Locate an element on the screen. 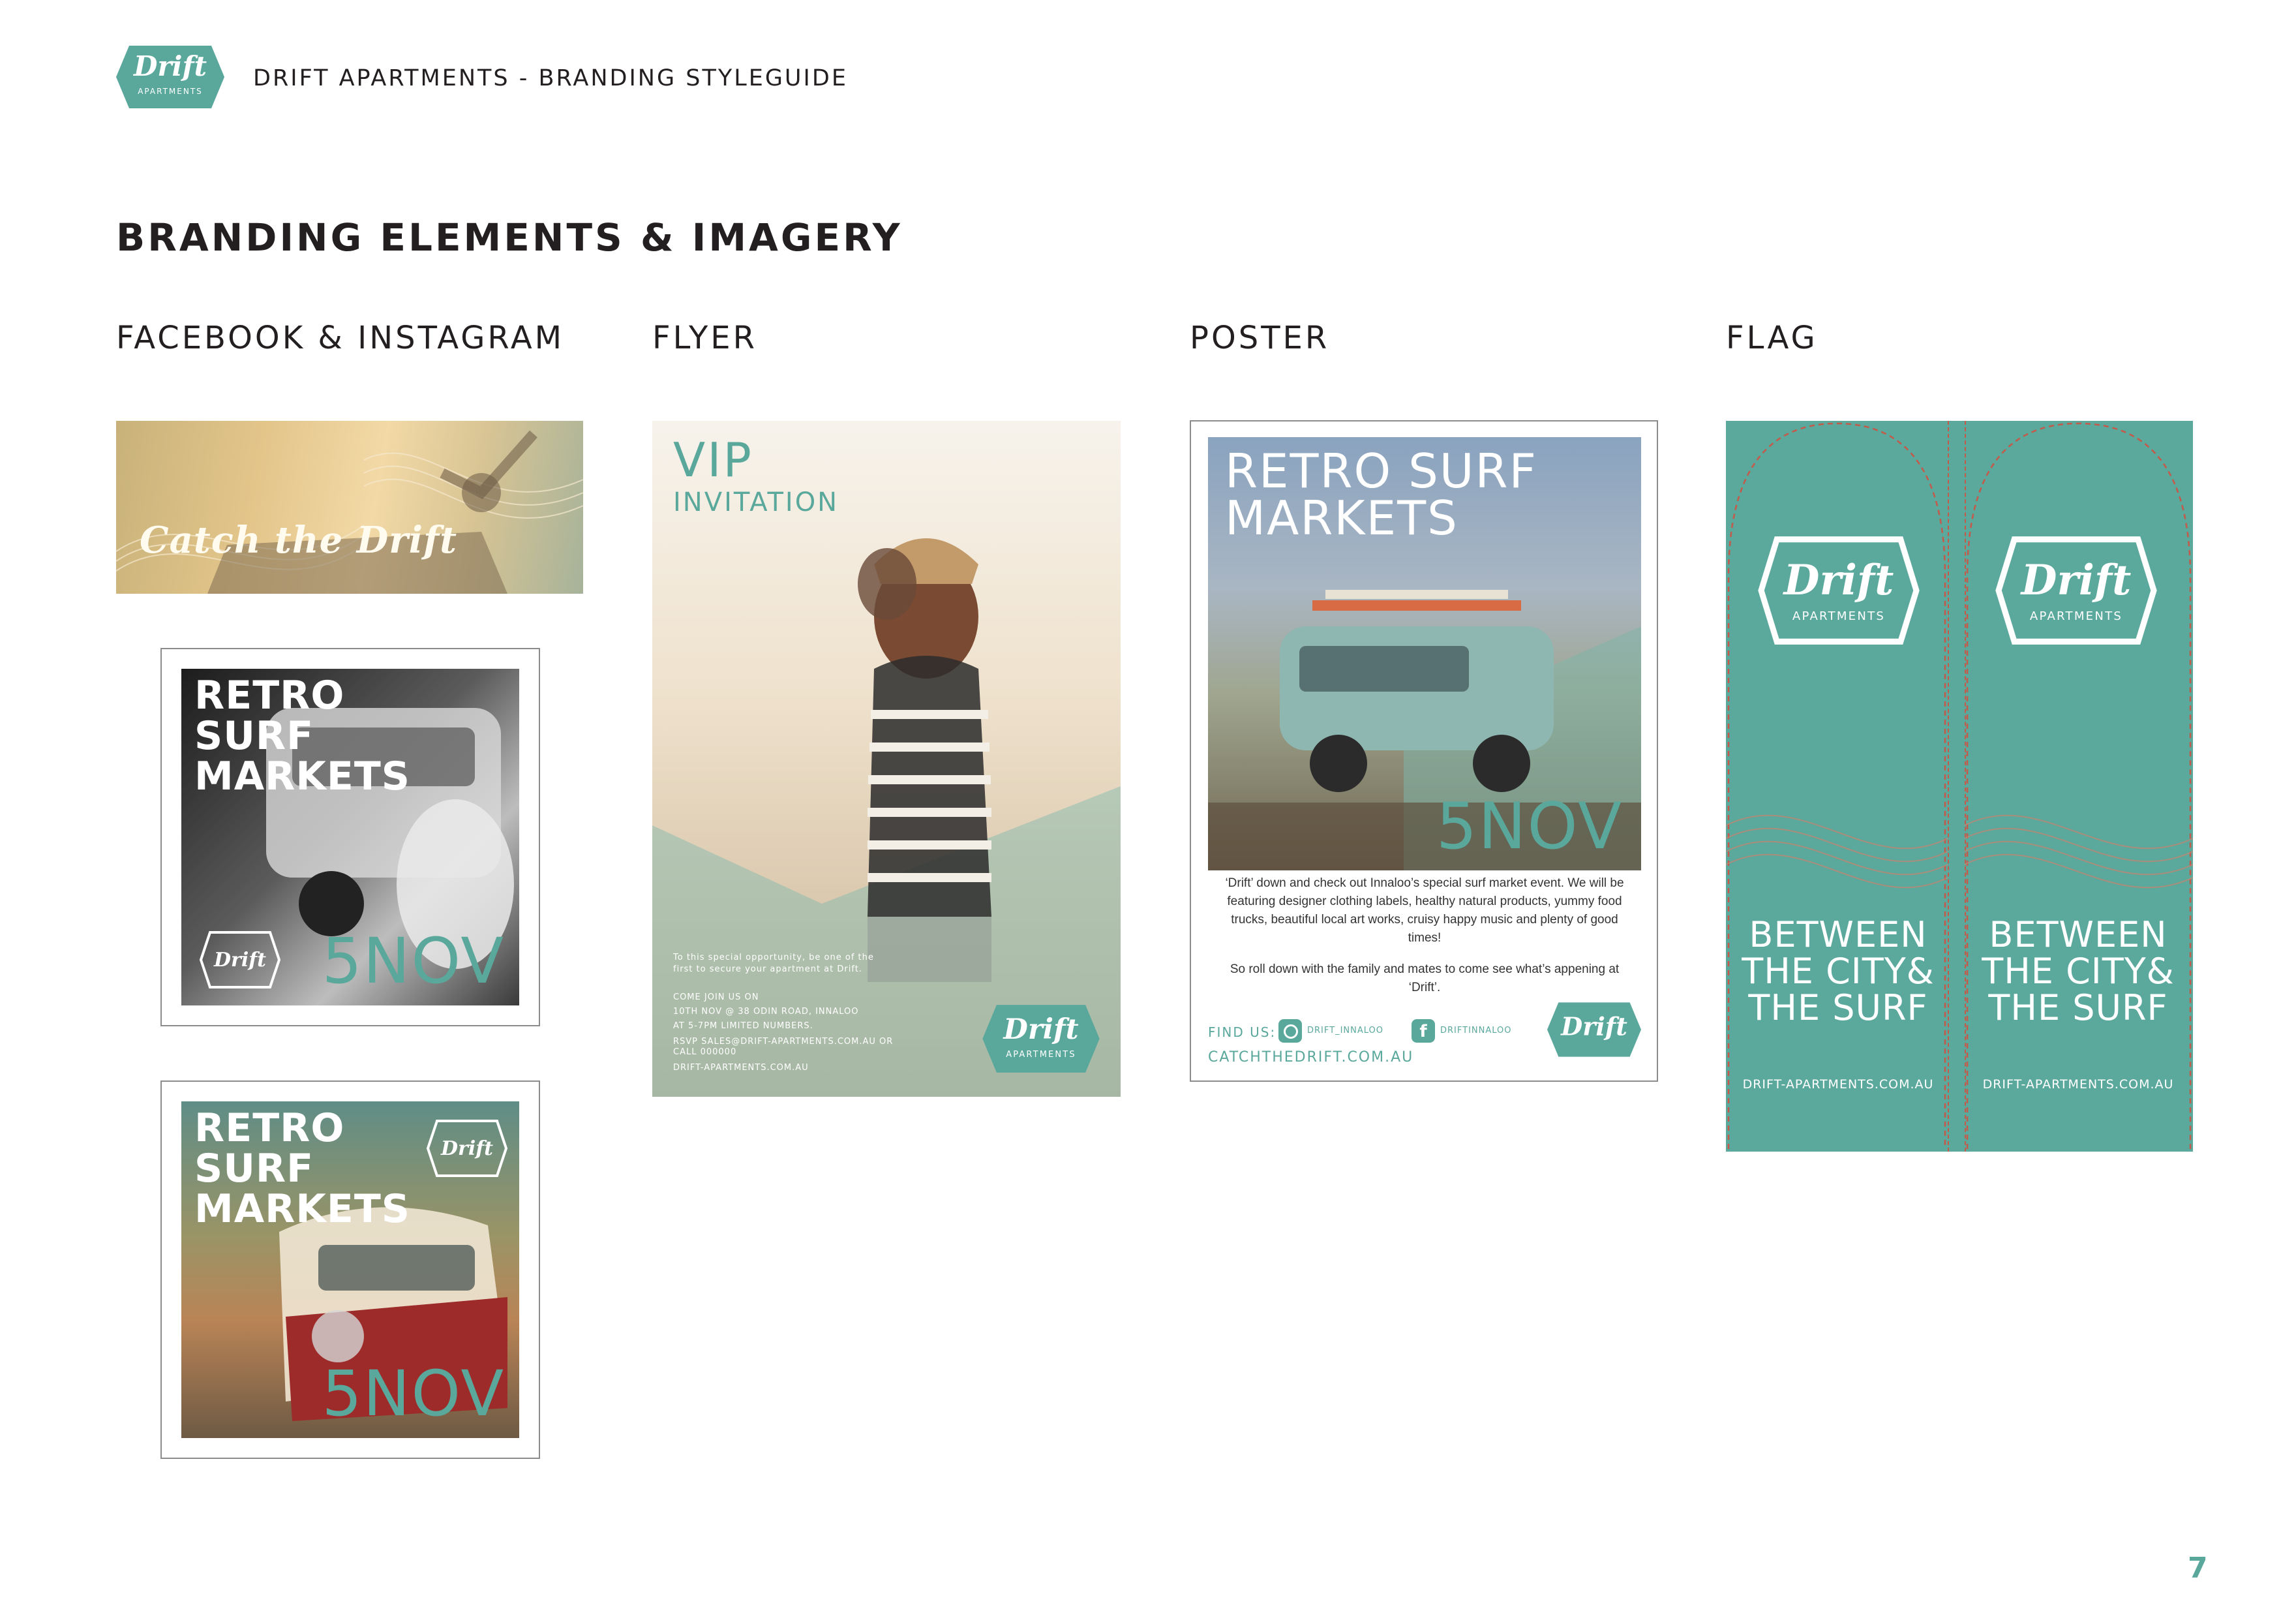 The height and width of the screenshot is (1624, 2296). poster-logo: Drift is located at coordinates (1594, 1029).